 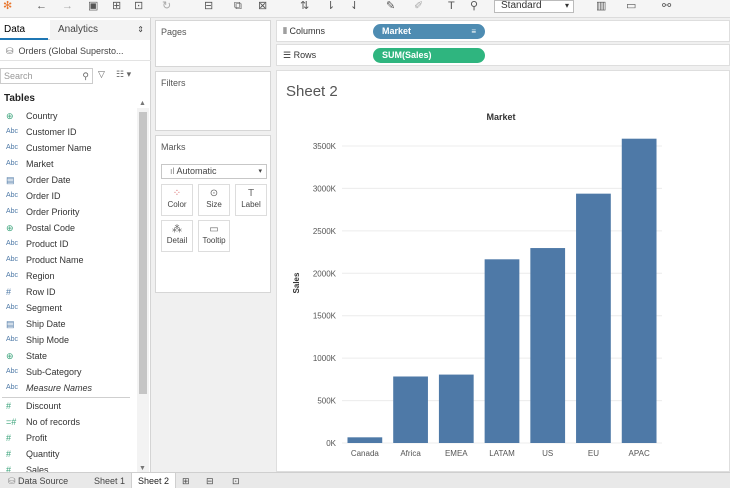 I want to click on save-icon: ▣, so click(x=93, y=7).